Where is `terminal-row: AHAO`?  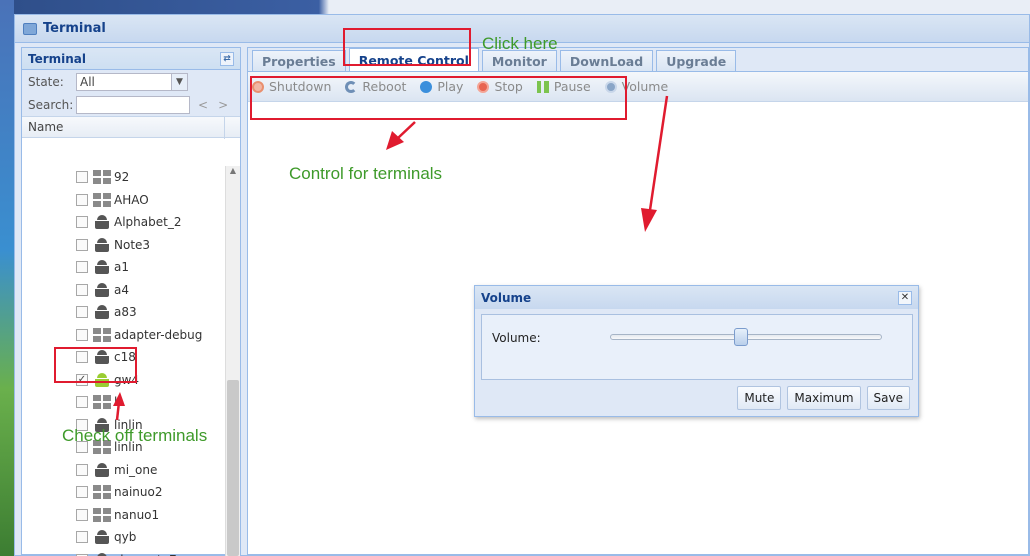
terminal-row: AHAO is located at coordinates (124, 200).